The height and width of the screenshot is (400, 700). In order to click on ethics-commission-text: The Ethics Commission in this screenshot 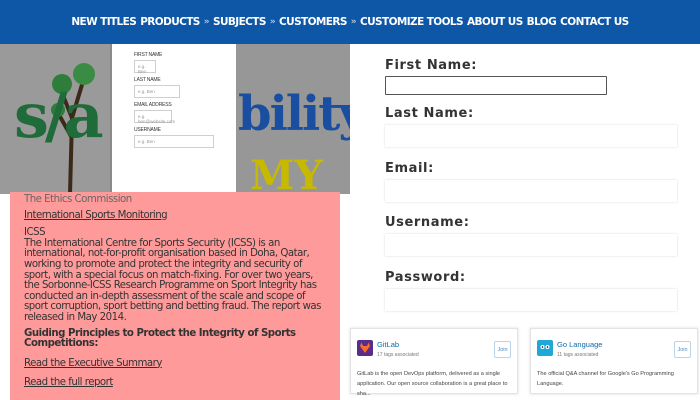, I will do `click(78, 199)`.